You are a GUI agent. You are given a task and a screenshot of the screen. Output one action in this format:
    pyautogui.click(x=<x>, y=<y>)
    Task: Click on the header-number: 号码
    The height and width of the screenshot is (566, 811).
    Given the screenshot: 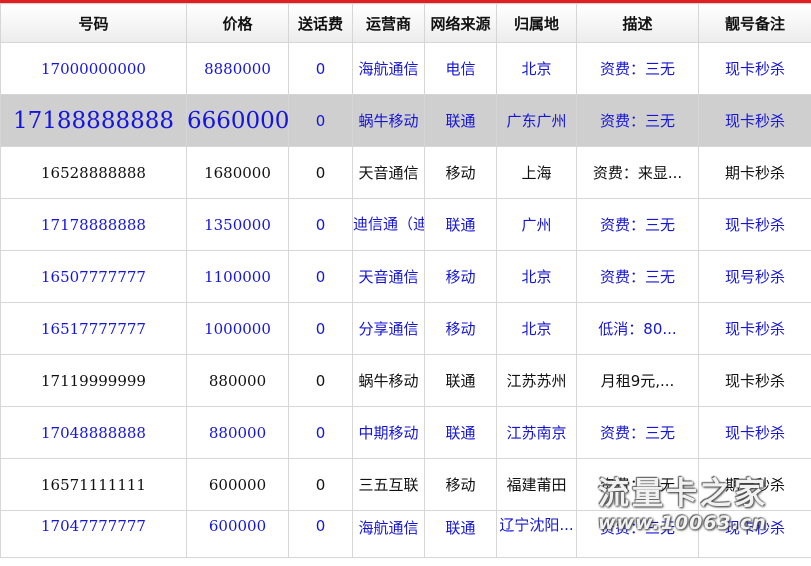 What is the action you would take?
    pyautogui.click(x=93, y=23)
    